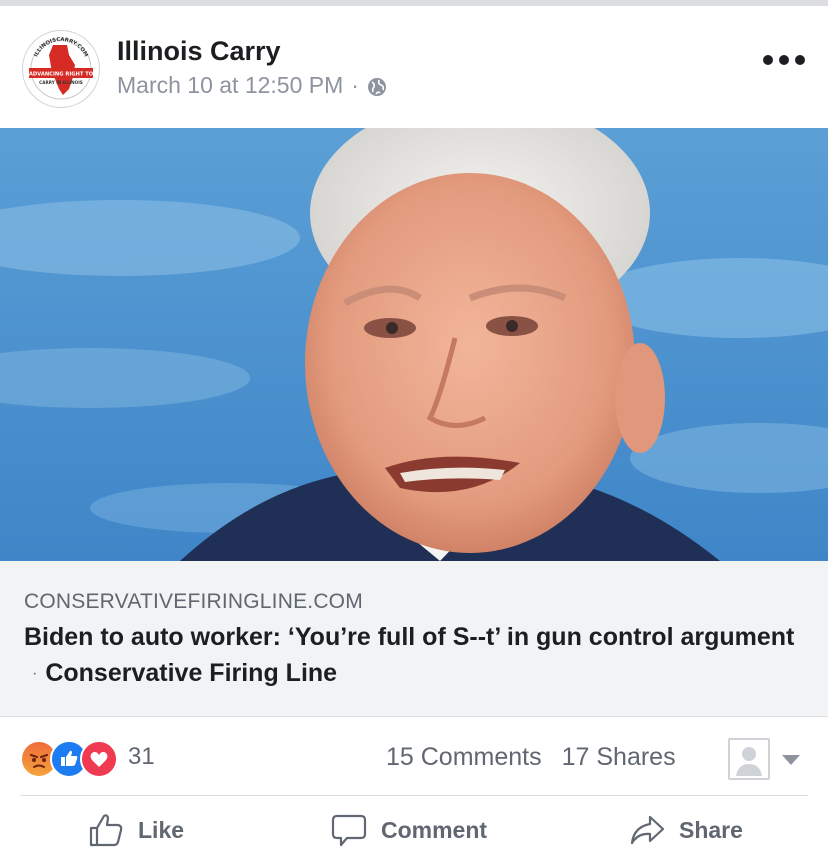 Image resolution: width=828 pixels, height=868 pixels. What do you see at coordinates (619, 757) in the screenshot?
I see `shares-count: 17 Shares` at bounding box center [619, 757].